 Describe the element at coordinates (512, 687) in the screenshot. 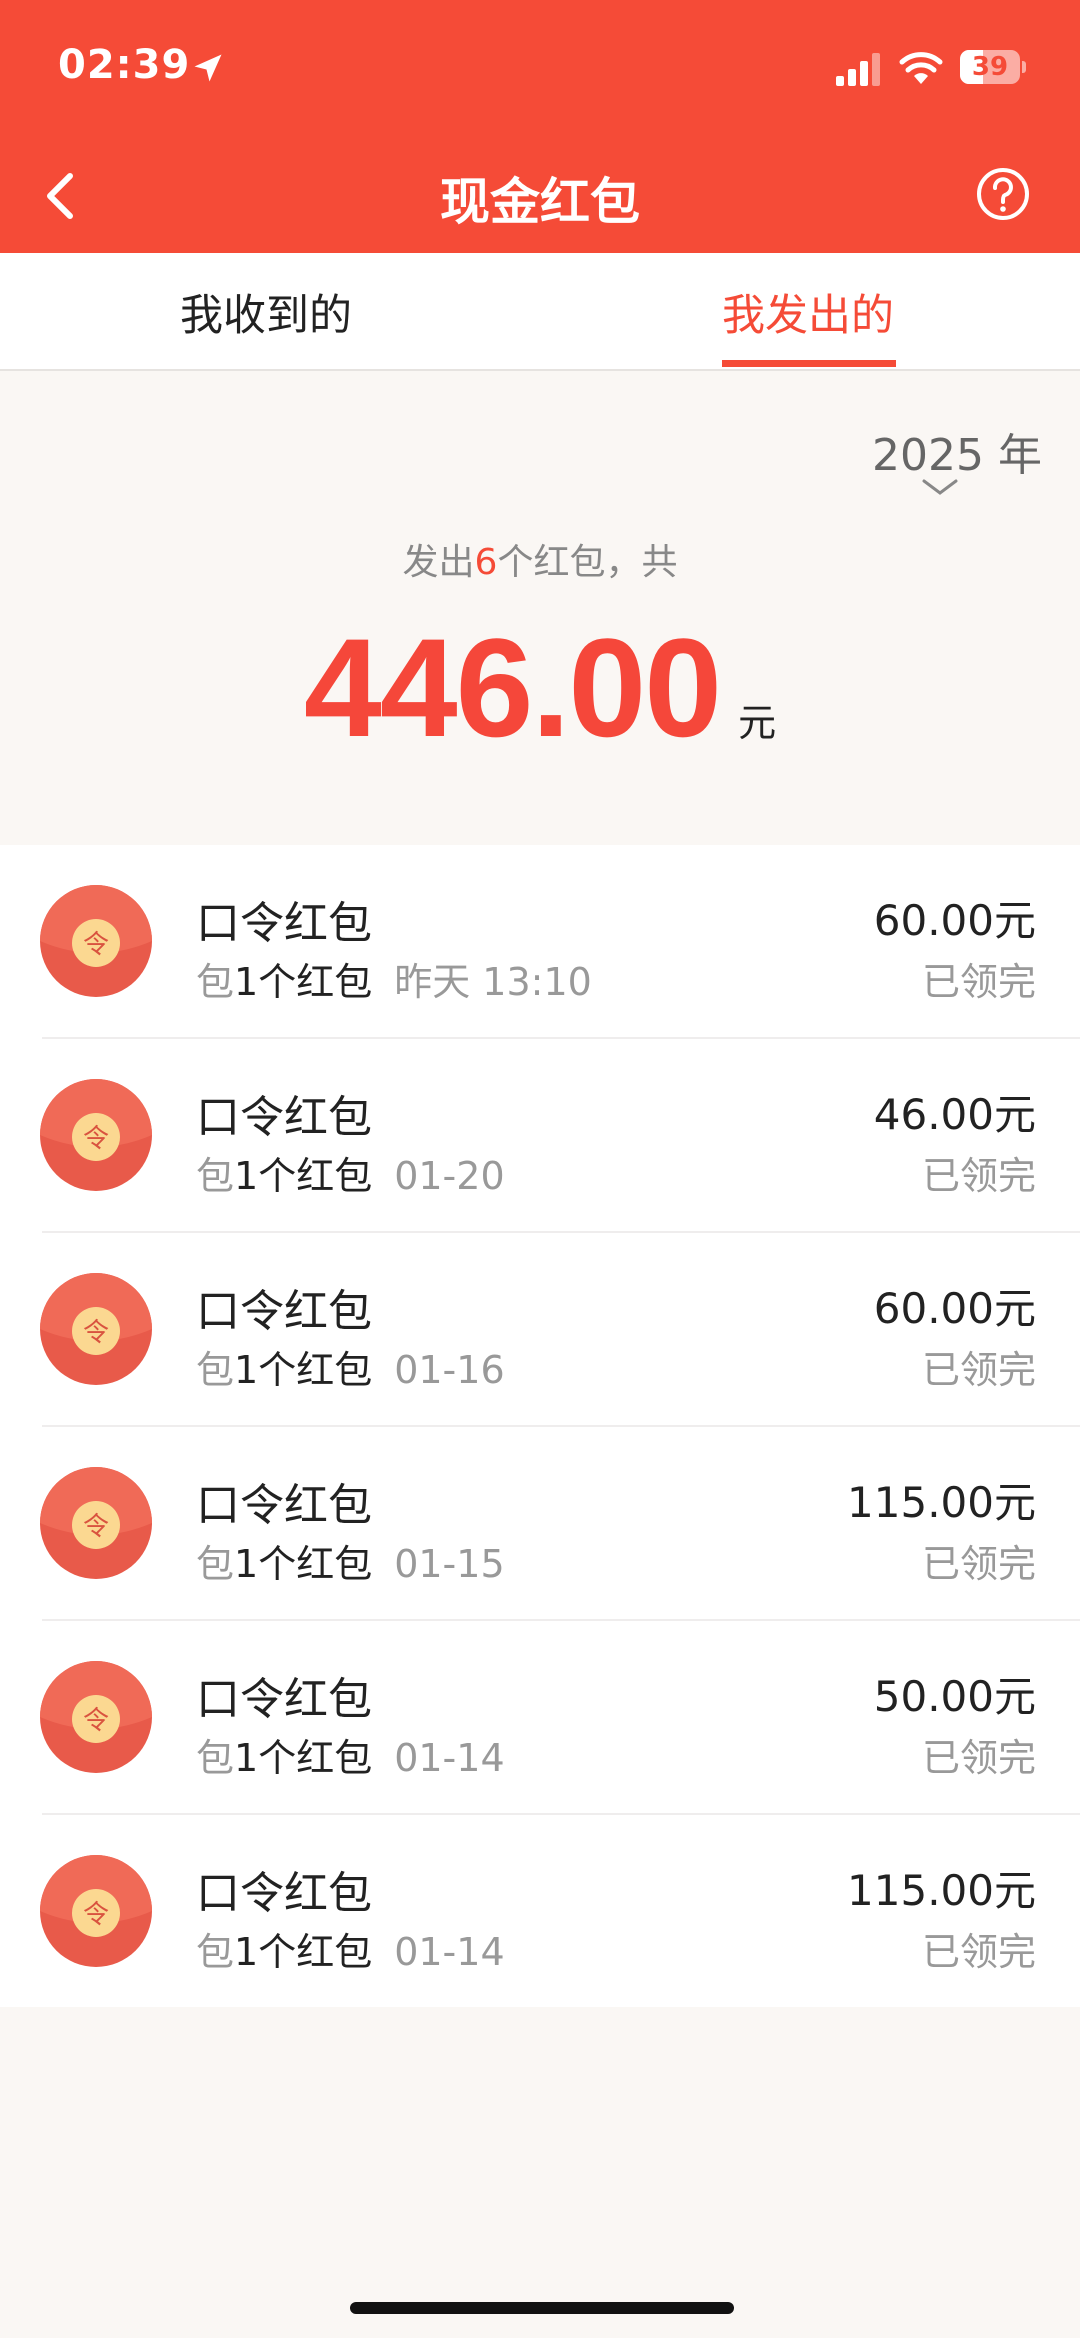

I see `total-amount: 446.00` at that location.